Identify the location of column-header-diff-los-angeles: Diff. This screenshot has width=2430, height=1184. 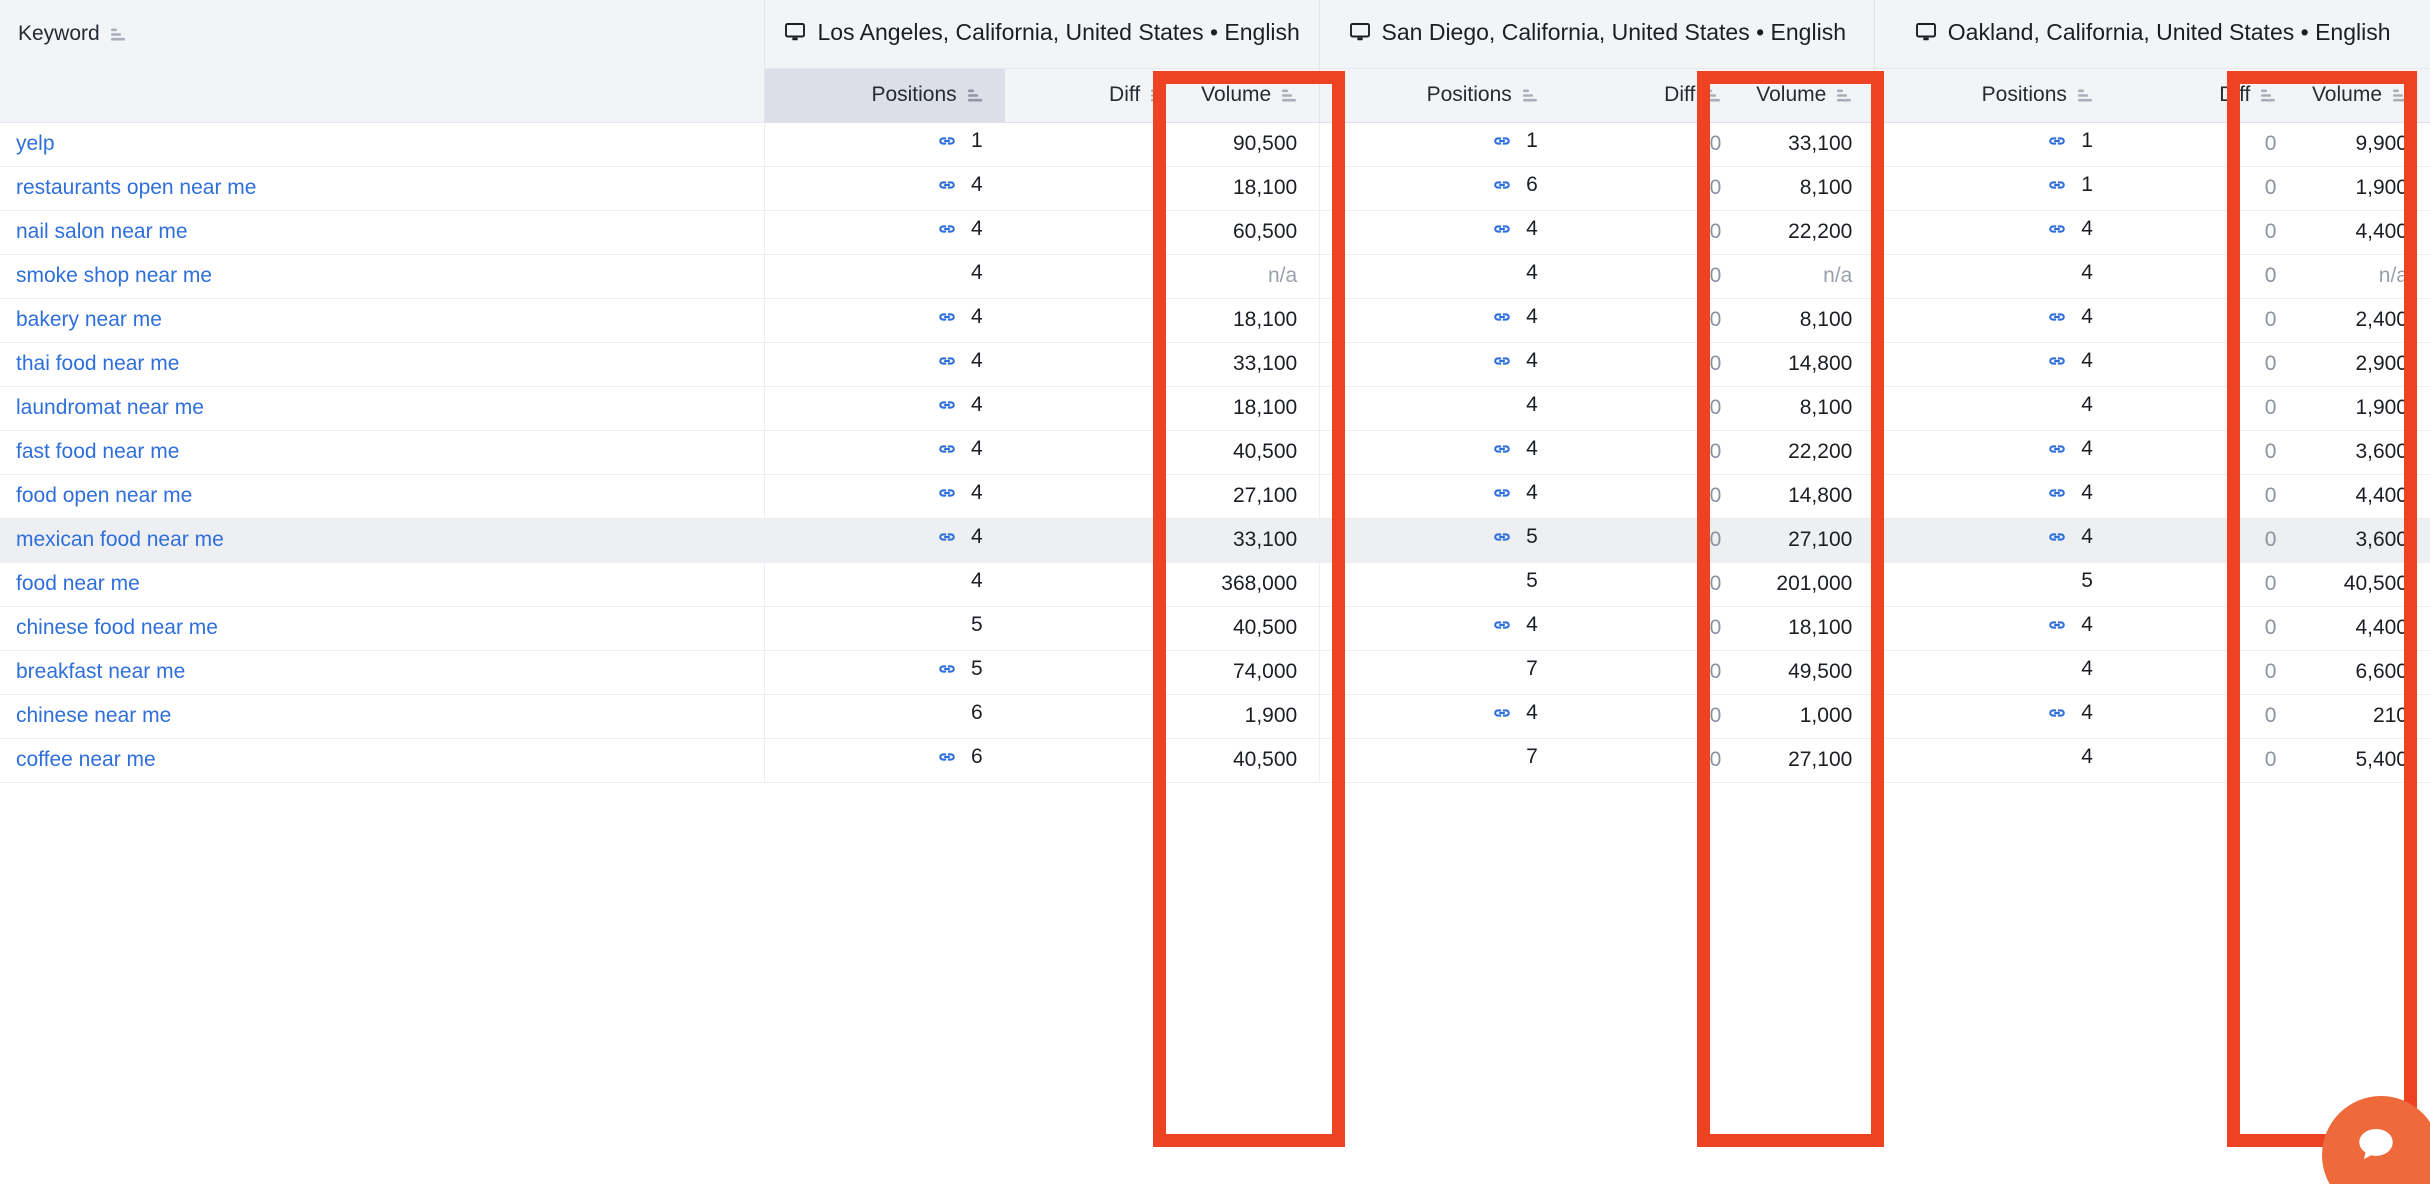
(1096, 95).